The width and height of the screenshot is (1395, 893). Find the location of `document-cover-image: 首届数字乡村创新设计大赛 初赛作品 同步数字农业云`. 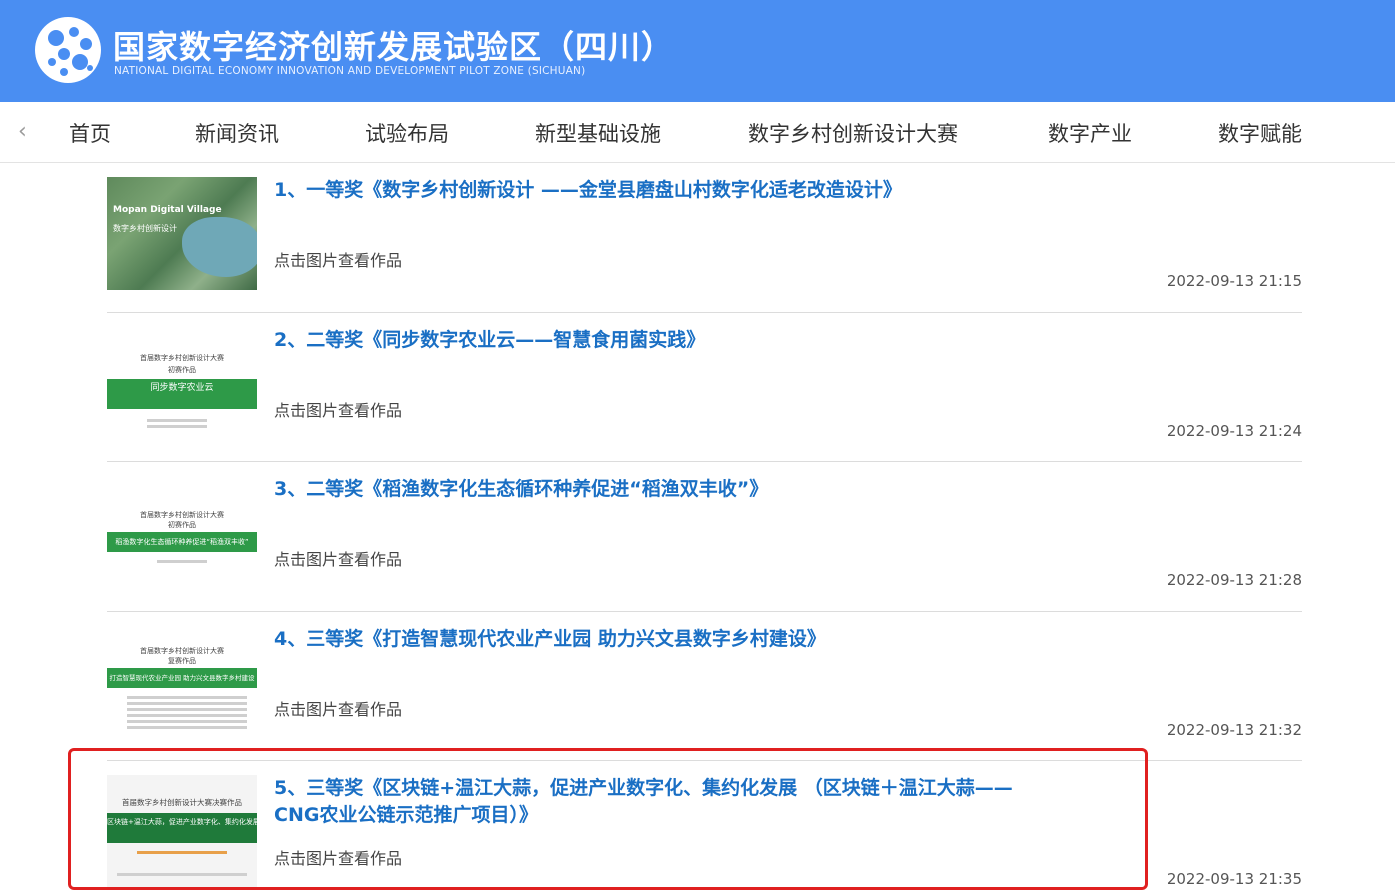

document-cover-image: 首届数字乡村创新设计大赛 初赛作品 同步数字农业云 is located at coordinates (182, 383).